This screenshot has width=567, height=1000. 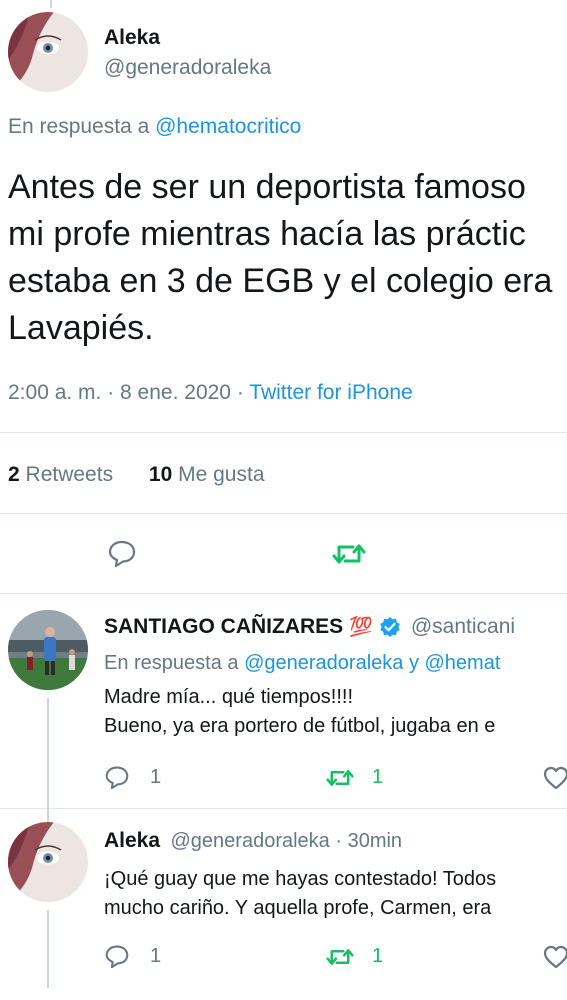 I want to click on tweet-author-handle: @generadoraleka, so click(x=187, y=68).